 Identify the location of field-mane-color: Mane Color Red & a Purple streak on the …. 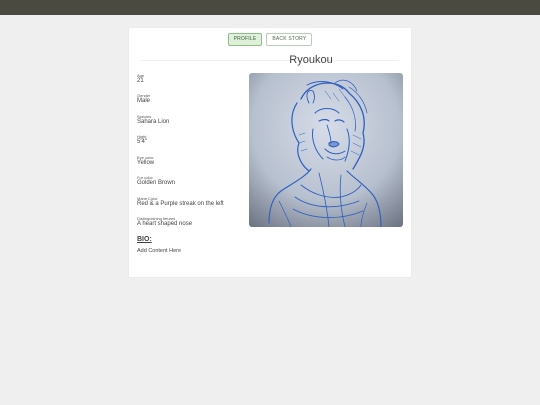
(180, 202).